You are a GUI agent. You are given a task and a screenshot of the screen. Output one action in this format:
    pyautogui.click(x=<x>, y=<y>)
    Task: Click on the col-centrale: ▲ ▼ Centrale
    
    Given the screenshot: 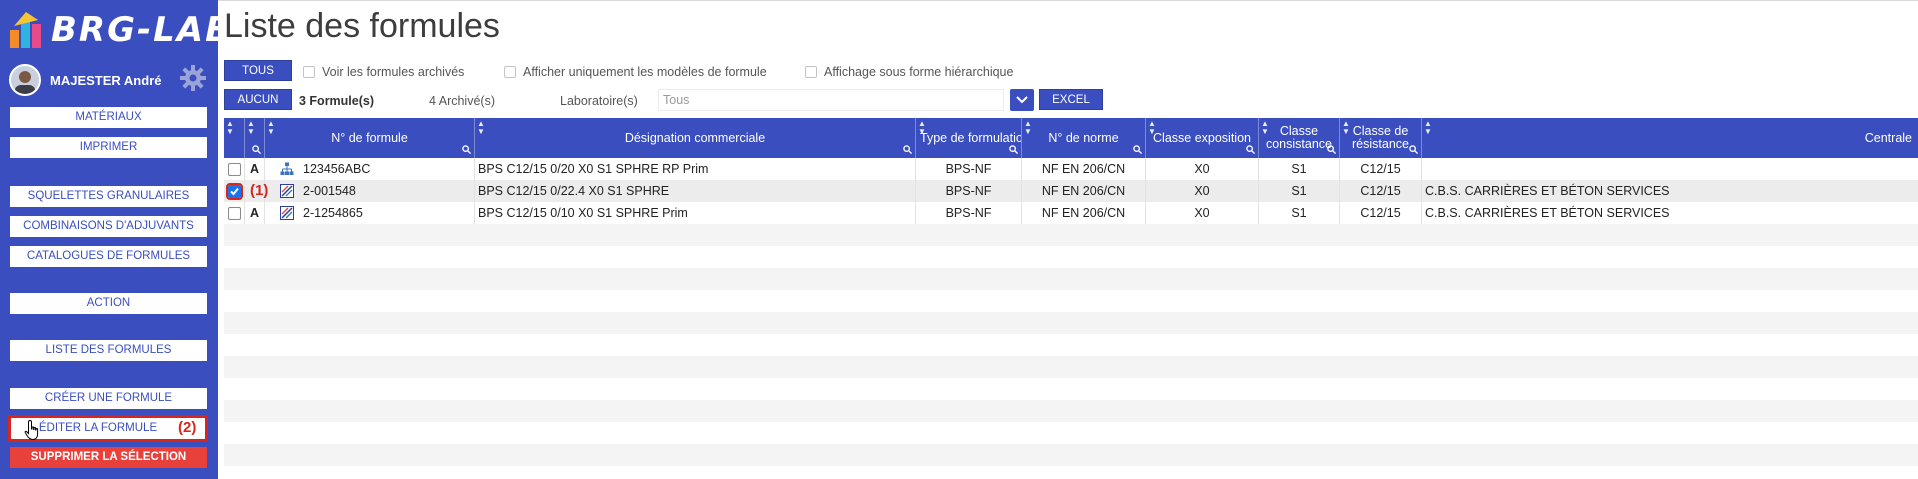 What is the action you would take?
    pyautogui.click(x=1670, y=138)
    